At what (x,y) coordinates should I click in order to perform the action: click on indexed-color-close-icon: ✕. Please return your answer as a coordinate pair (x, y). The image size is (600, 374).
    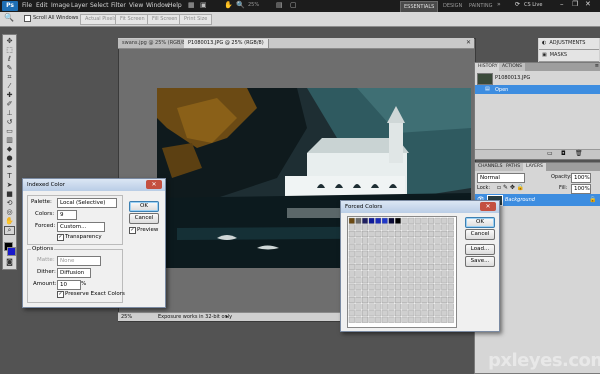
    Looking at the image, I should click on (154, 184).